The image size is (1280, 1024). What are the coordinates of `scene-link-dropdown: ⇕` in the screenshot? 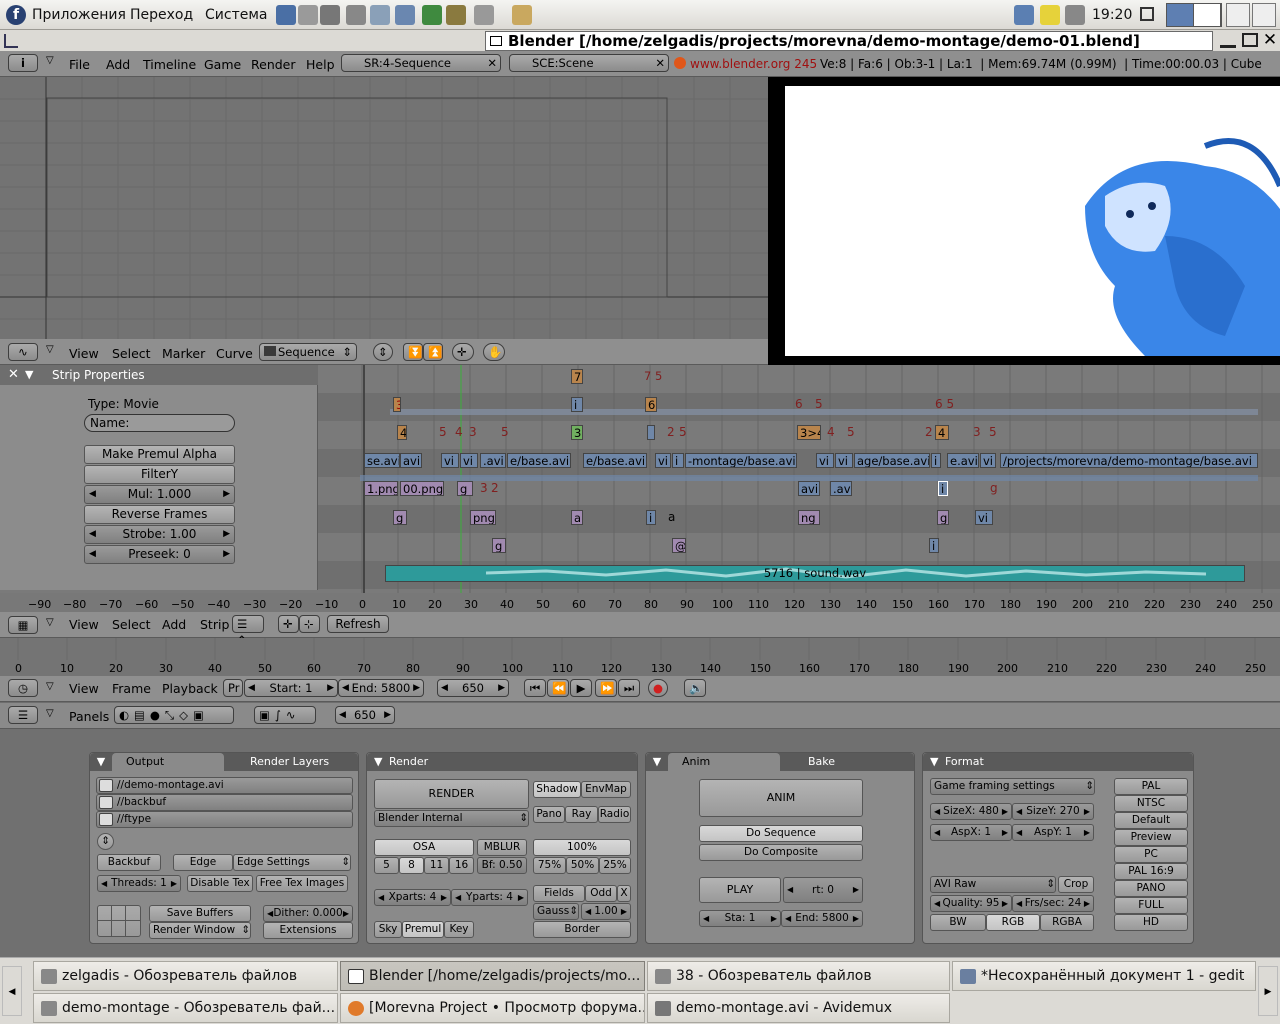 It's located at (105, 841).